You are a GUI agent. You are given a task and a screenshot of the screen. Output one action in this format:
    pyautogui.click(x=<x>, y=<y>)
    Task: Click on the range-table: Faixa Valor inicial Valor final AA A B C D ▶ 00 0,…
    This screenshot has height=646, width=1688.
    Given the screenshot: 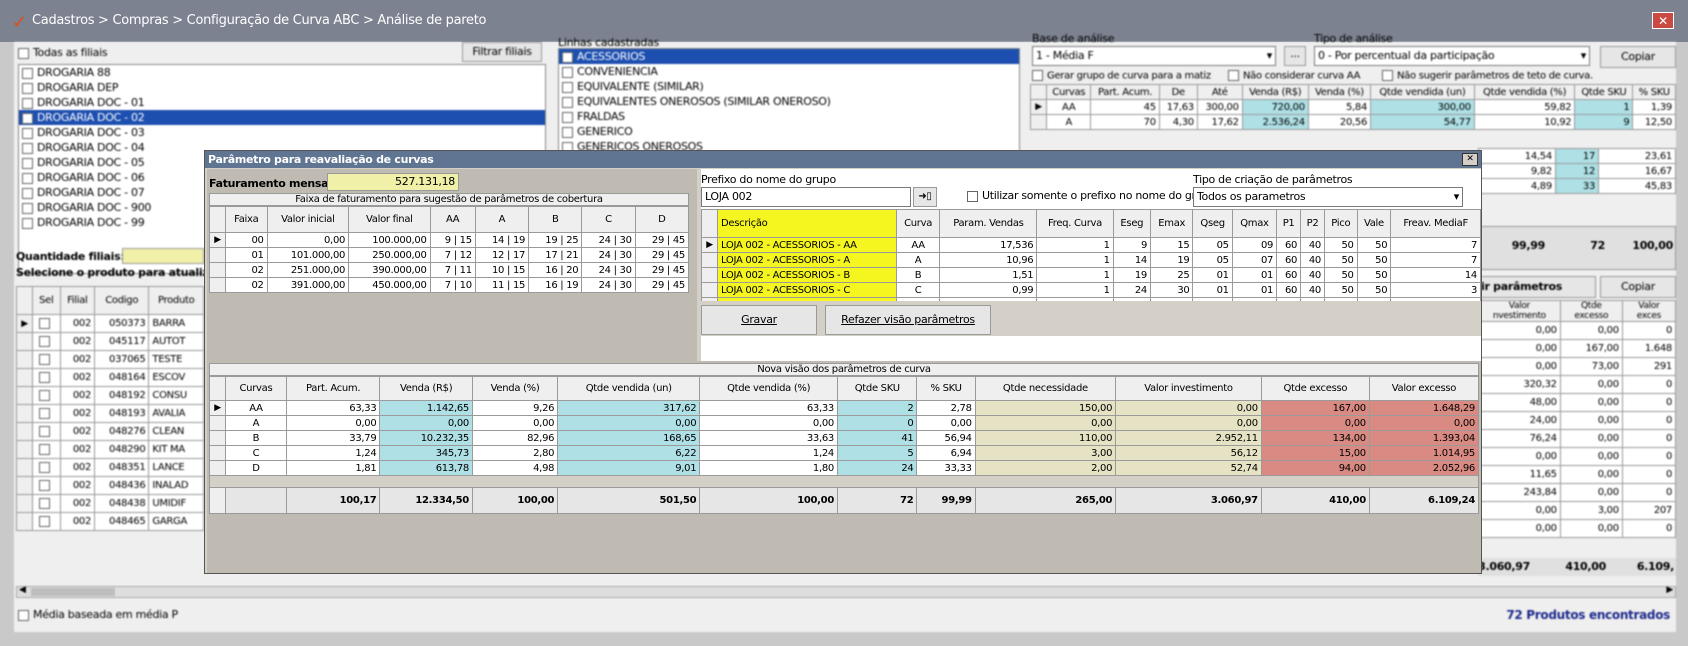 What is the action you would take?
    pyautogui.click(x=449, y=249)
    